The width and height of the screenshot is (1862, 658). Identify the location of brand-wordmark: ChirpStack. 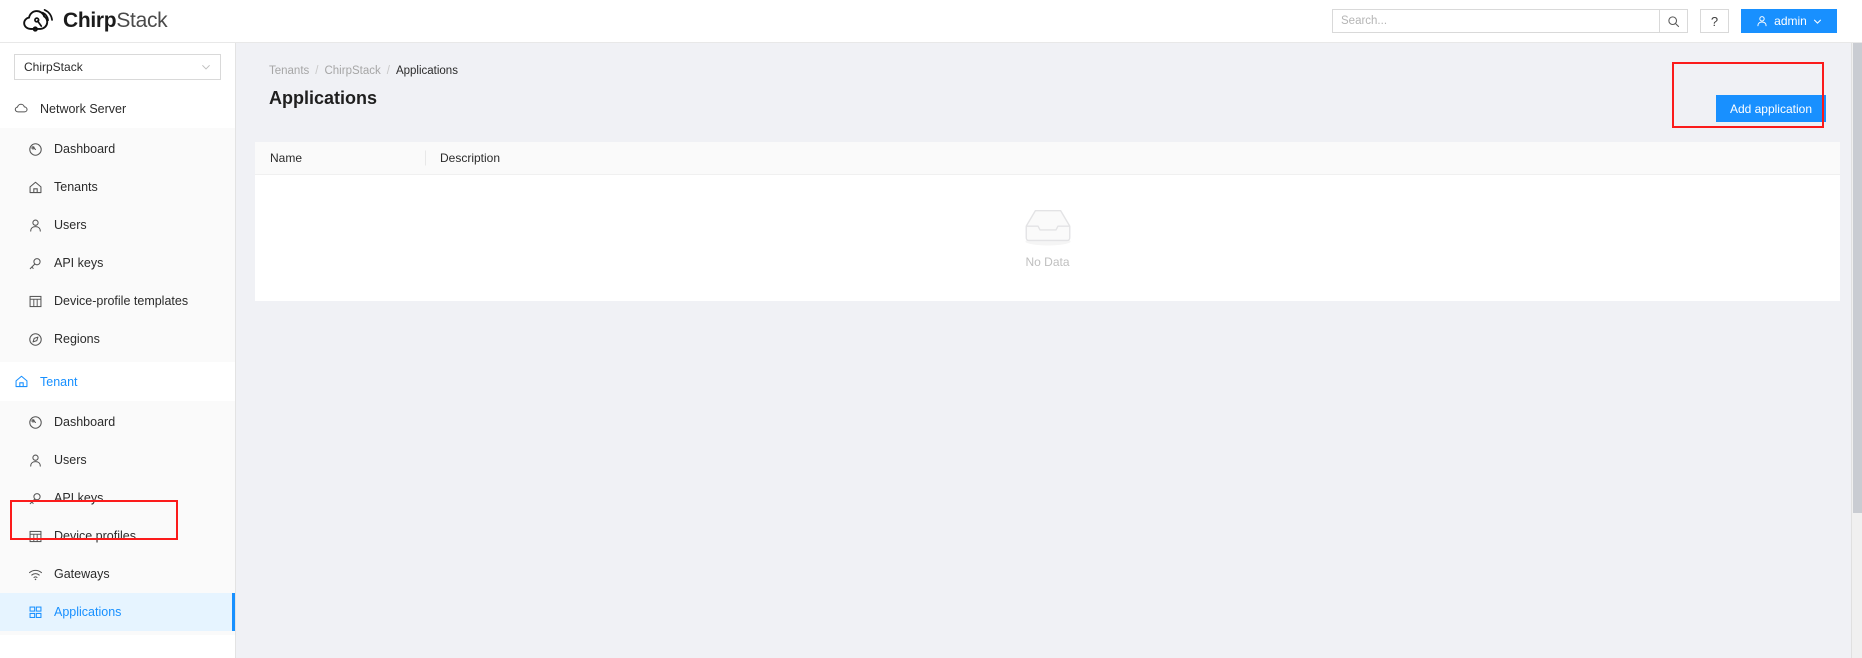
(115, 20).